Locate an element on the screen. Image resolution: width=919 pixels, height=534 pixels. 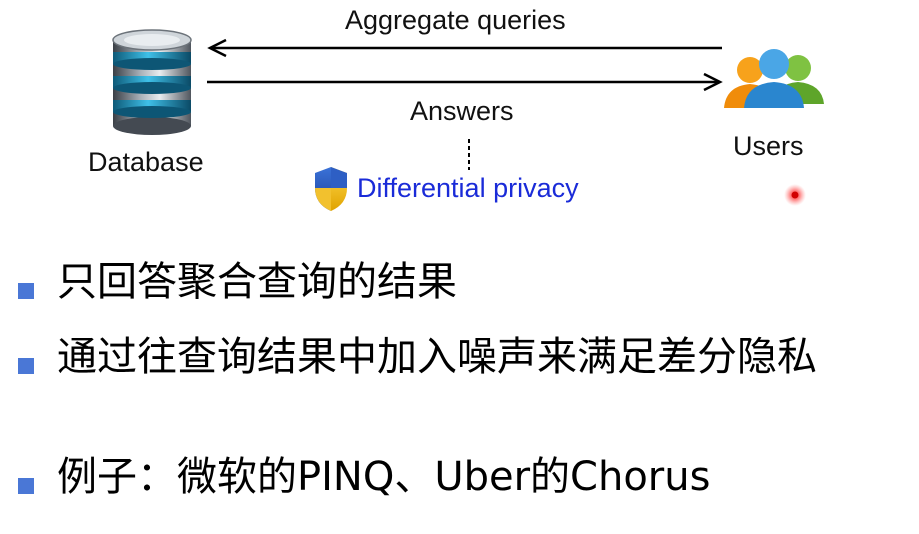
bullet-text: 只回答聚合查询的结果 is located at coordinates (257, 282).